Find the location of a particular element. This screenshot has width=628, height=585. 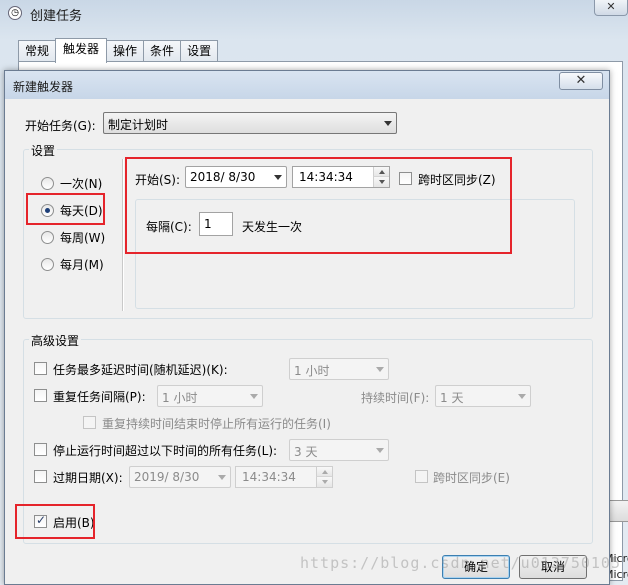

parent-close-button: ✕ is located at coordinates (611, 8).